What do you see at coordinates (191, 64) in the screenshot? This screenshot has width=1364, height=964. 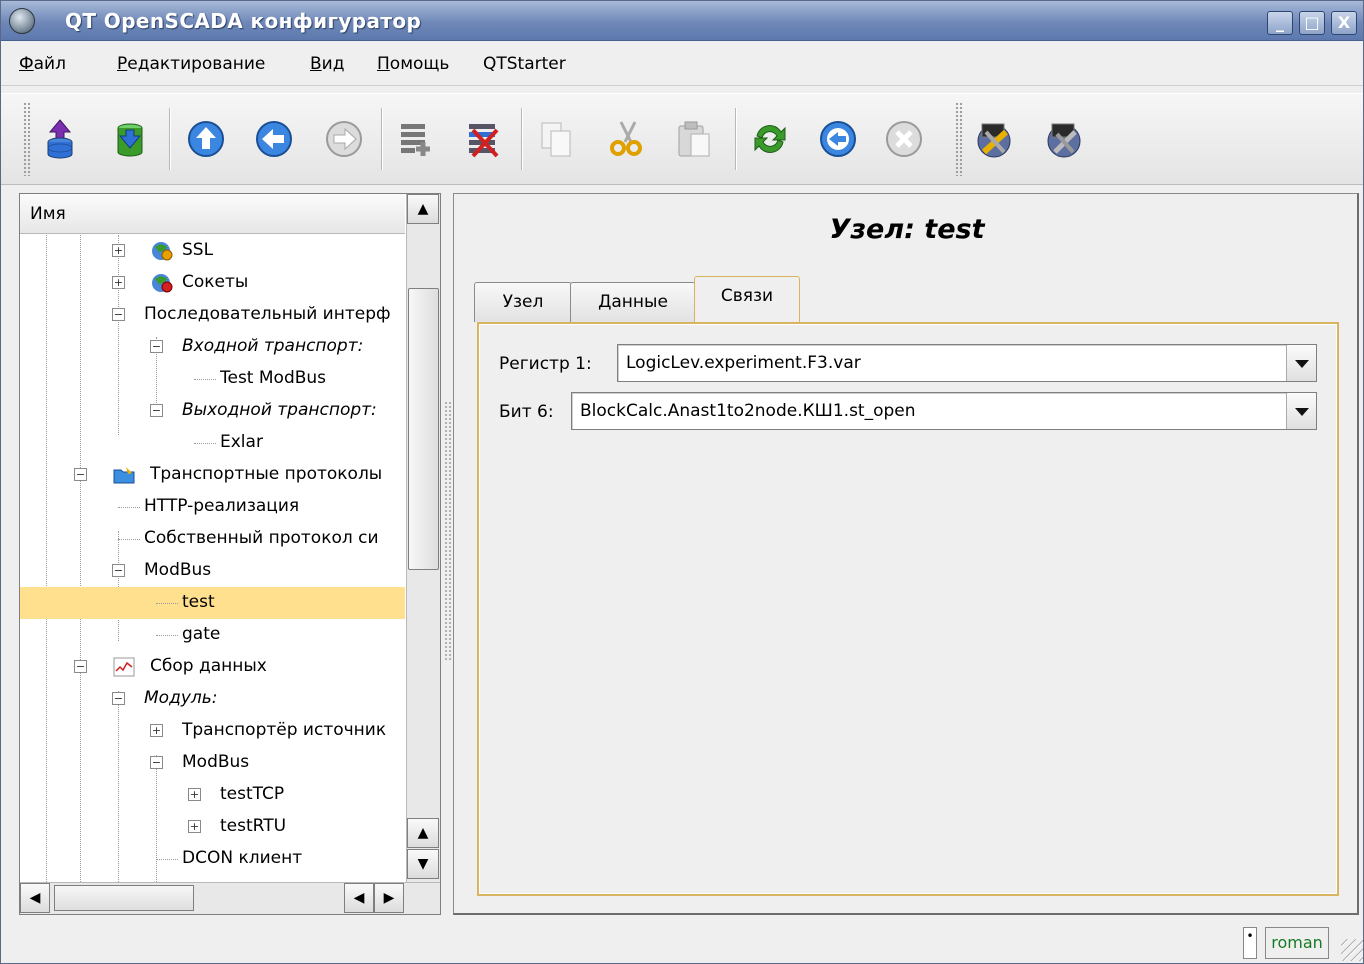 I see `menu-edit: Редактирование` at bounding box center [191, 64].